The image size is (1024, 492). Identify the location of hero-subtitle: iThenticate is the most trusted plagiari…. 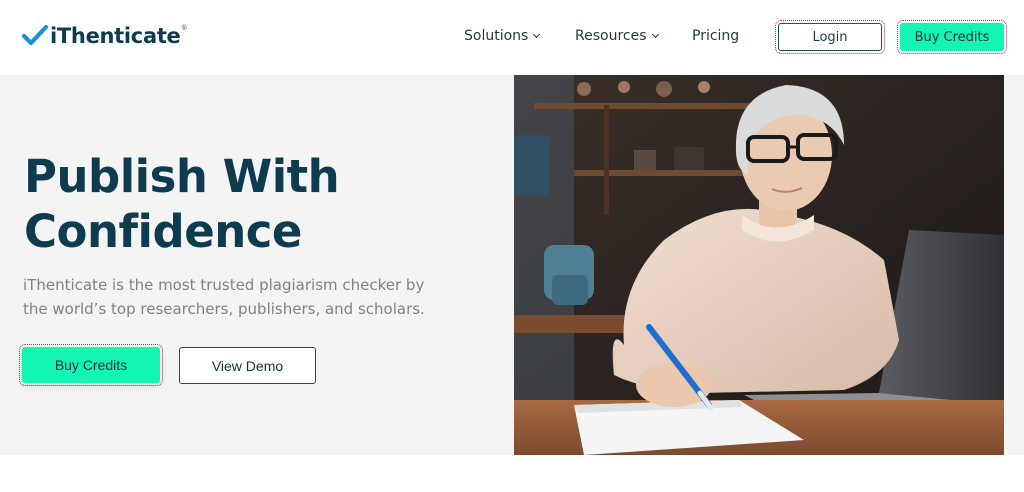
(224, 297).